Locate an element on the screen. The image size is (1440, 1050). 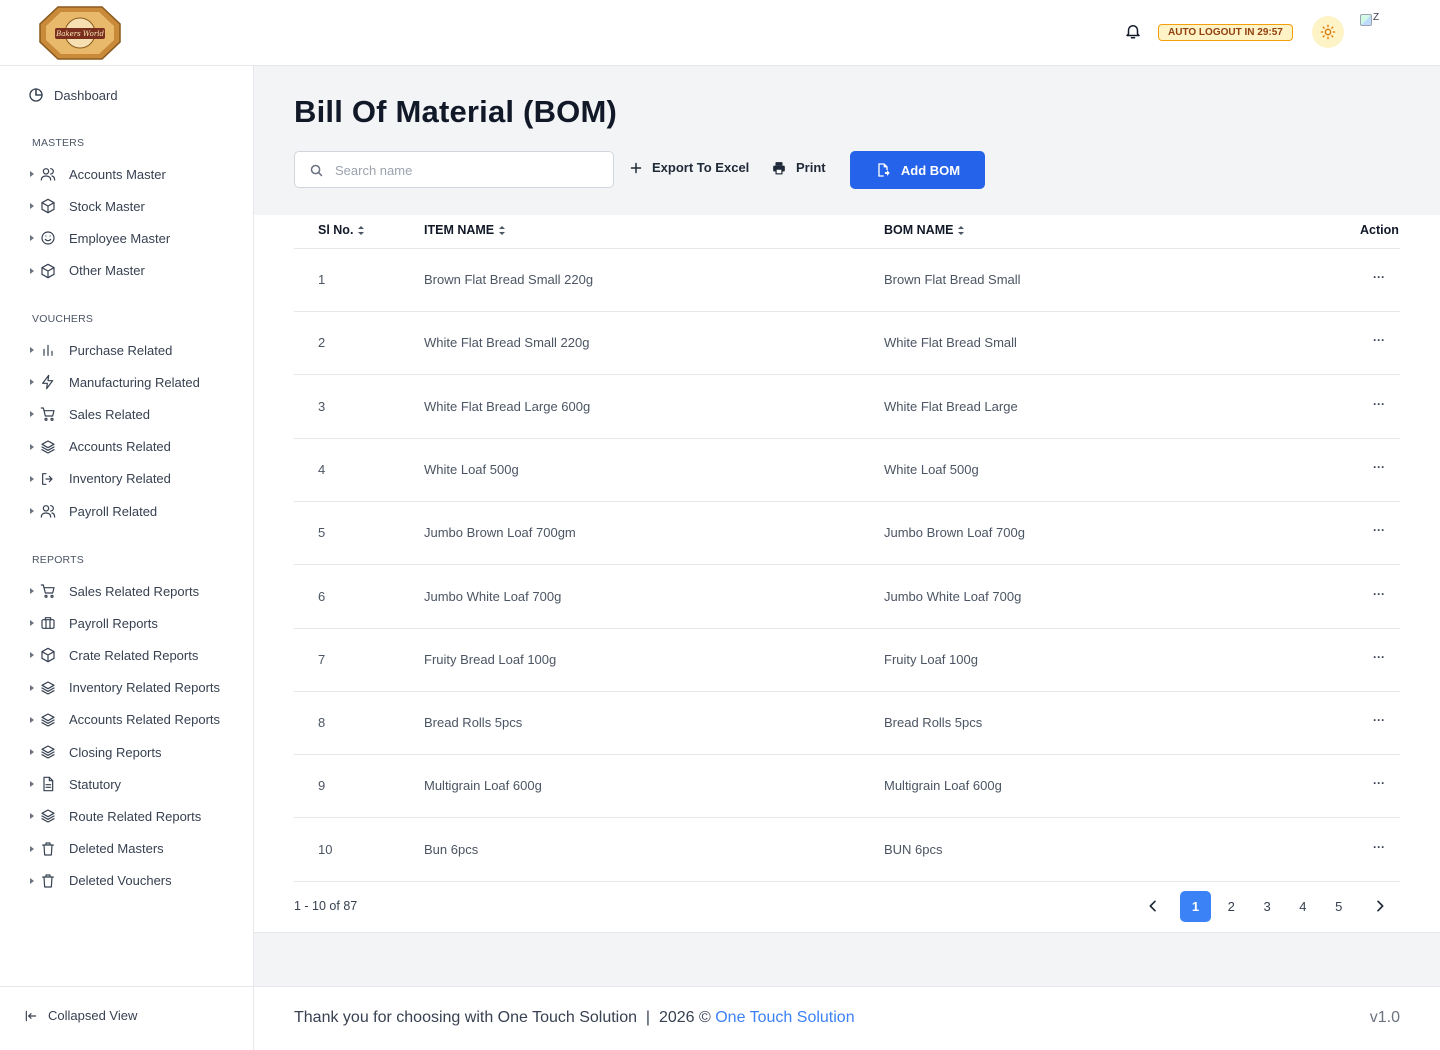
column-header-sl-no: Sl No. is located at coordinates (341, 230).